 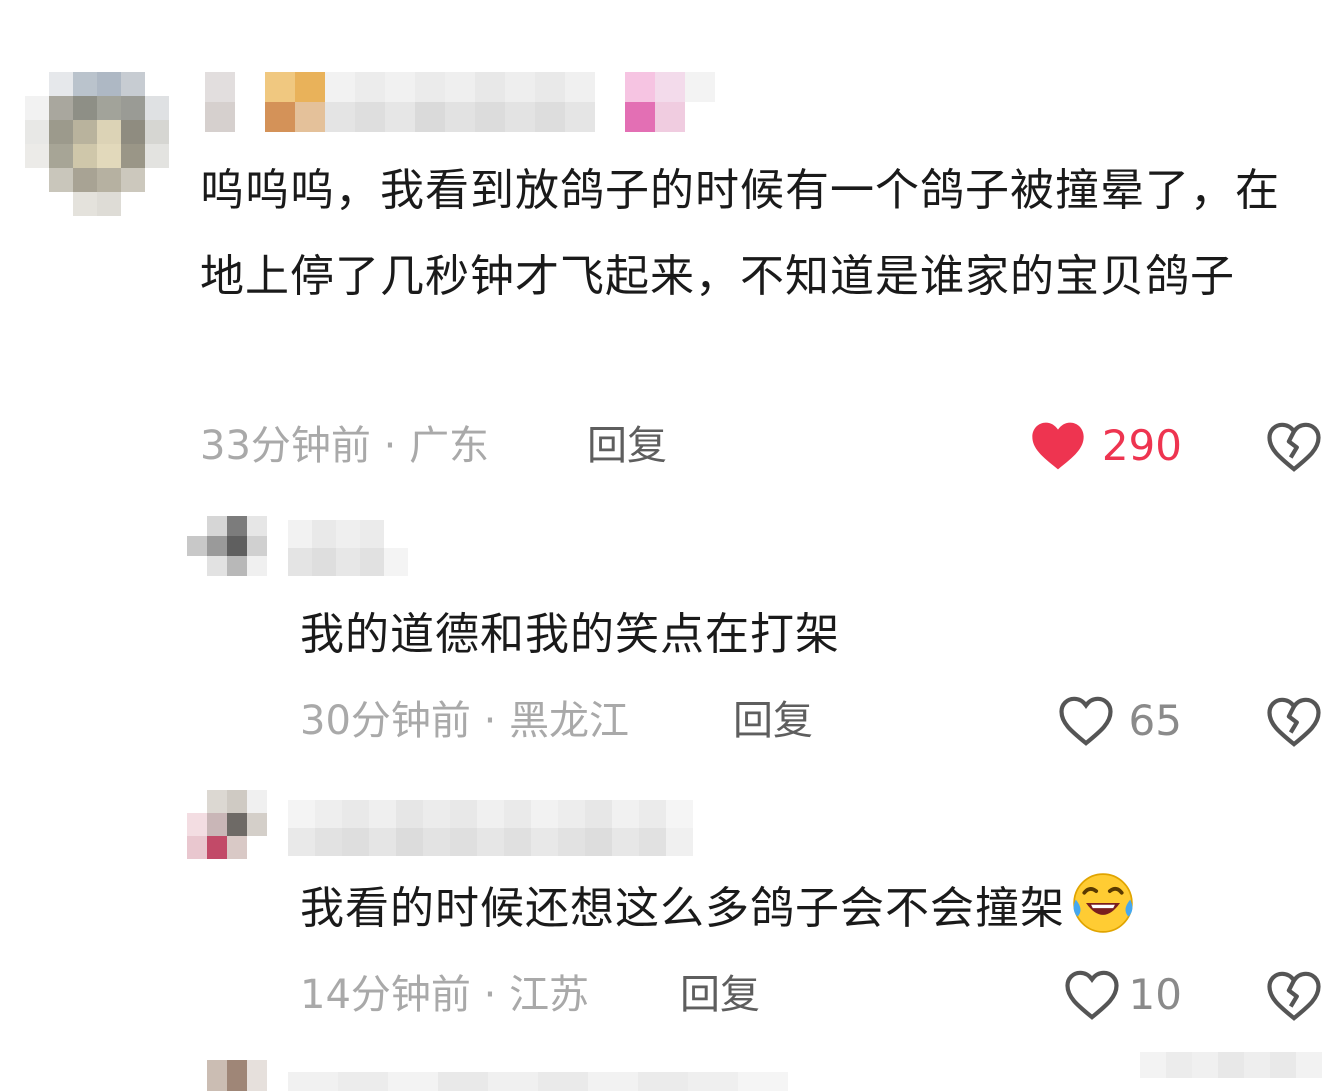 What do you see at coordinates (1155, 994) in the screenshot?
I see `like-count: 10` at bounding box center [1155, 994].